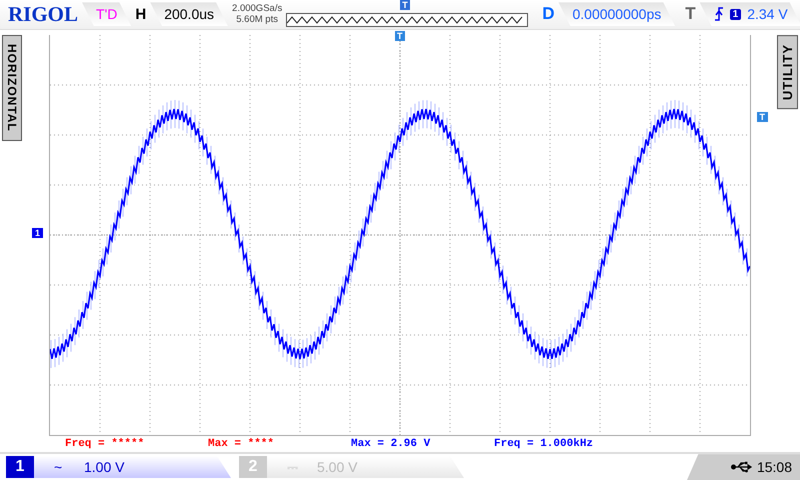 This screenshot has height=480, width=800. I want to click on channel-marker: 1, so click(38, 233).